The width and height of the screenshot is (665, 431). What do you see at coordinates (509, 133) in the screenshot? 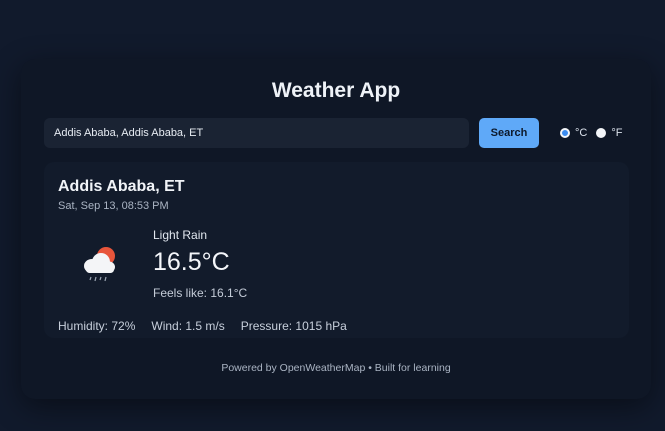
I see `search-button: Search` at bounding box center [509, 133].